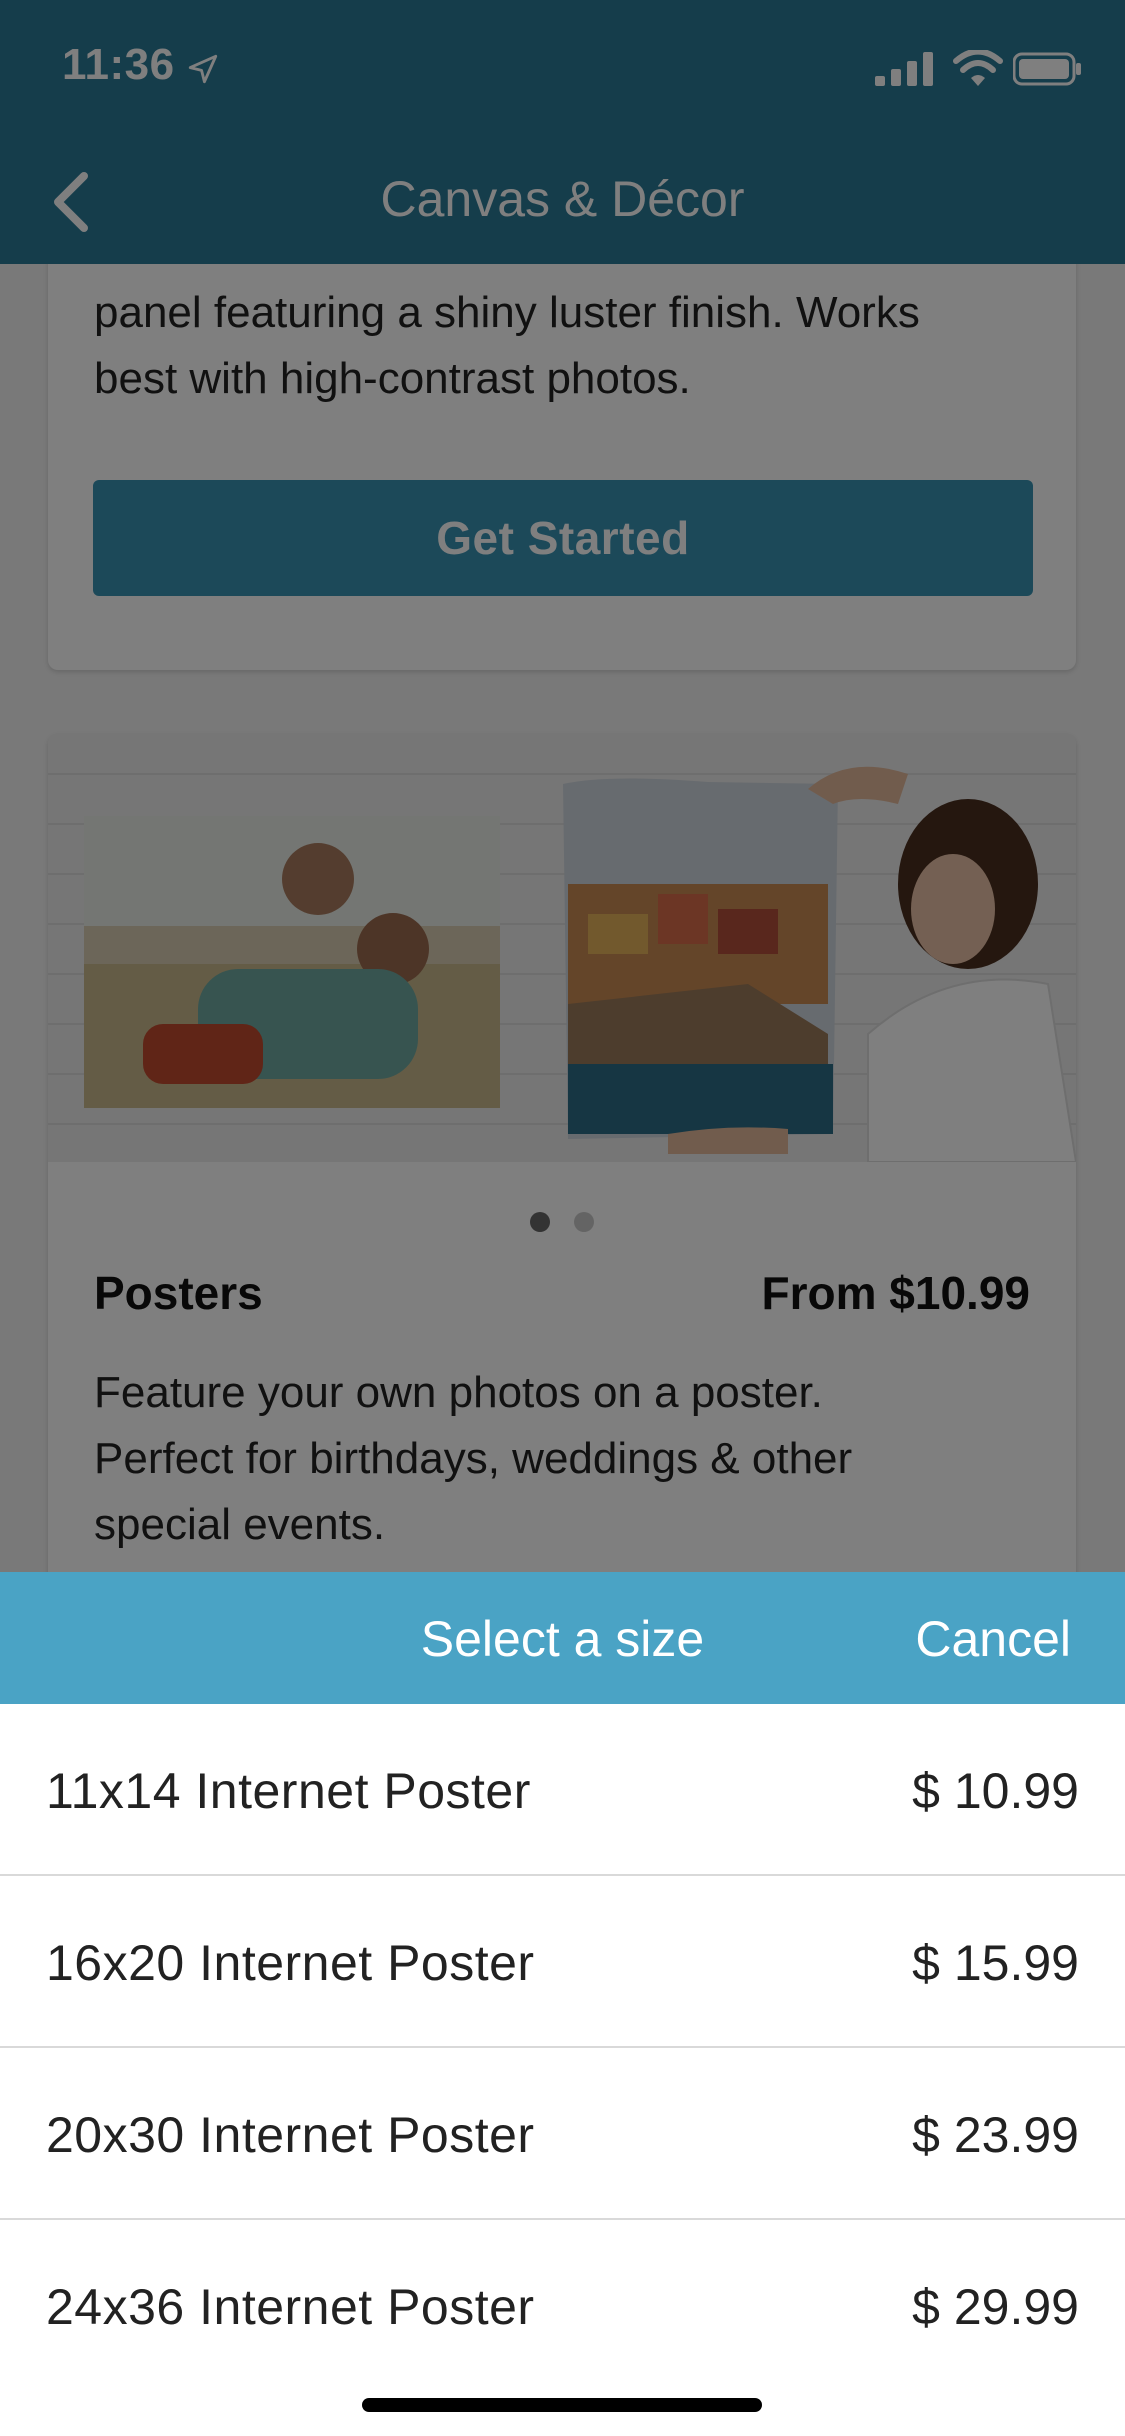 The height and width of the screenshot is (2436, 1125). I want to click on size-option-name: 20x30 Internet Poster, so click(290, 2135).